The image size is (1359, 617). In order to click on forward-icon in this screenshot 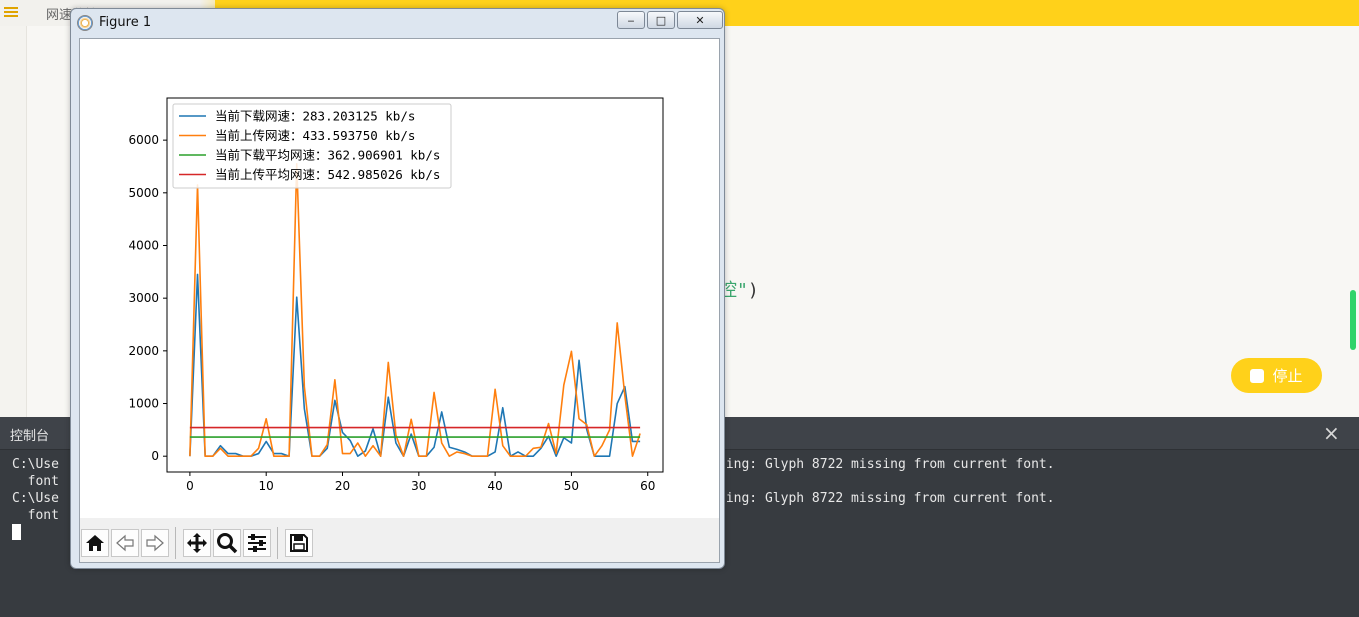, I will do `click(155, 543)`.